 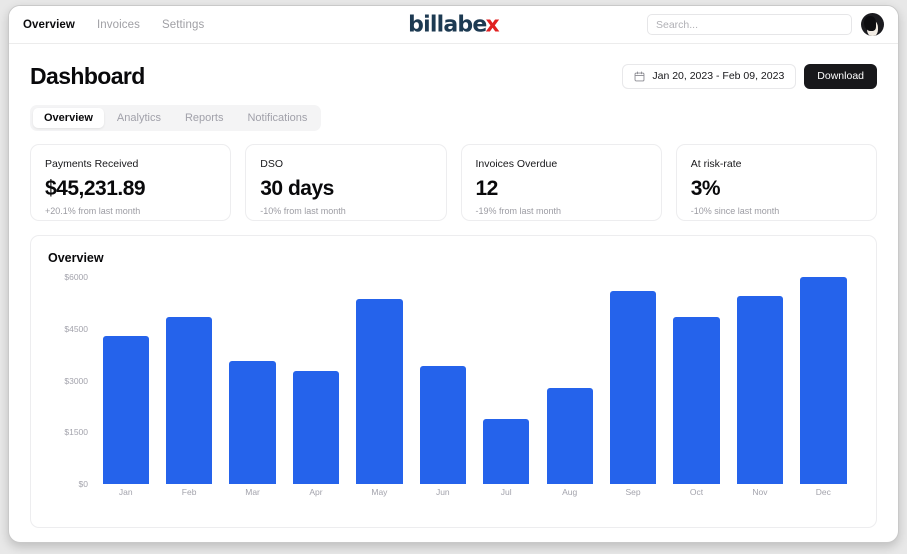 What do you see at coordinates (139, 118) in the screenshot?
I see `tab-analytics: Analytics` at bounding box center [139, 118].